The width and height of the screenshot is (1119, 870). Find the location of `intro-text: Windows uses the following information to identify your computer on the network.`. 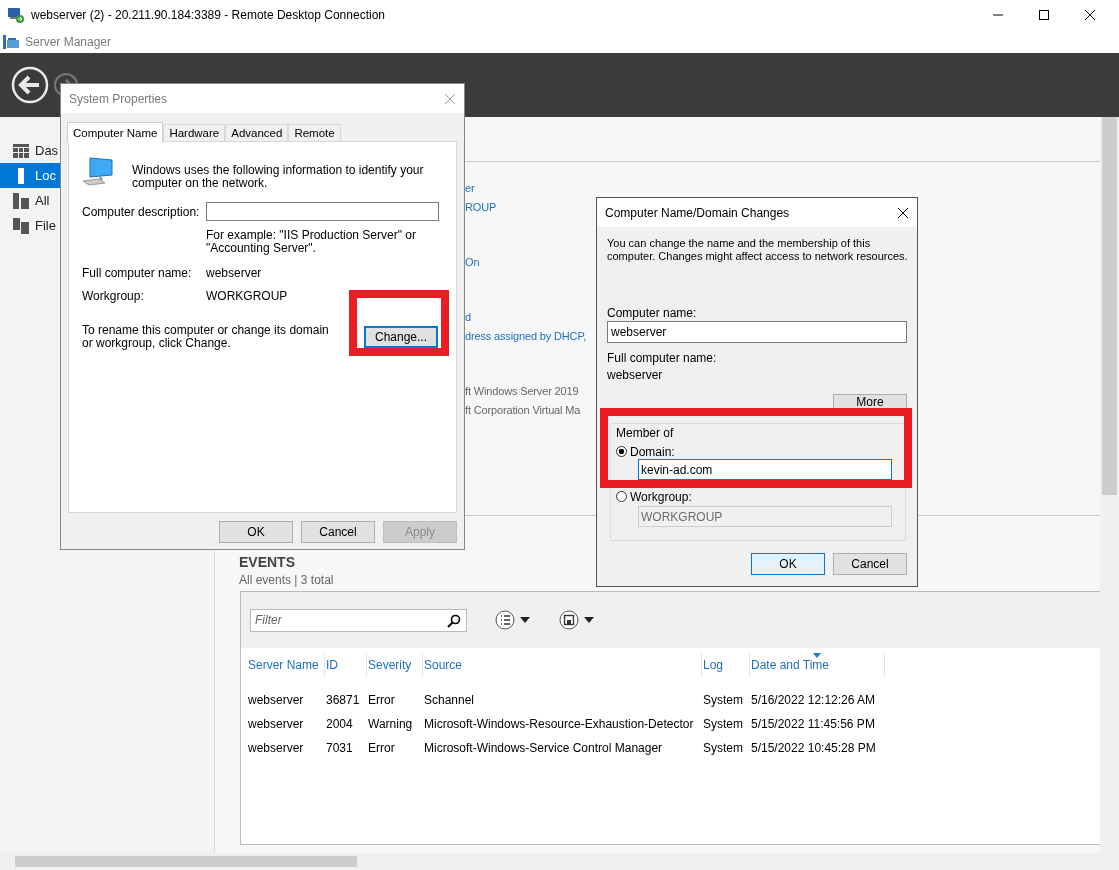

intro-text: Windows uses the following information to identify your computer on the network. is located at coordinates (278, 177).